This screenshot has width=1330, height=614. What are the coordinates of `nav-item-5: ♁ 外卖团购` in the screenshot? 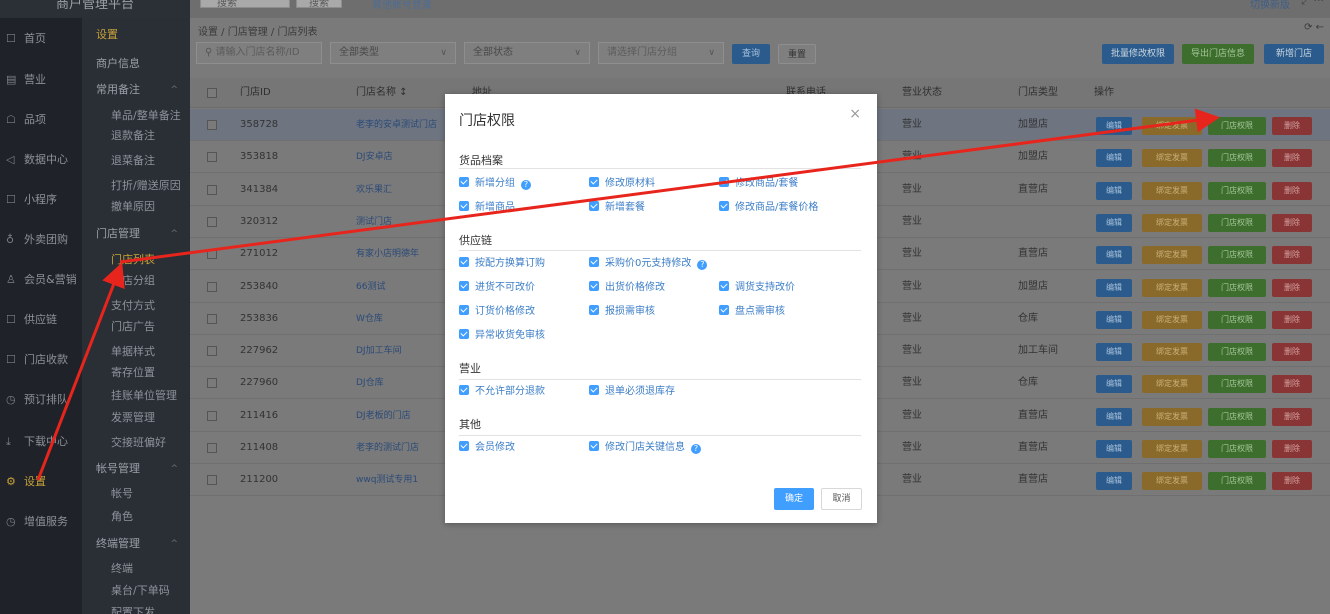 It's located at (41, 240).